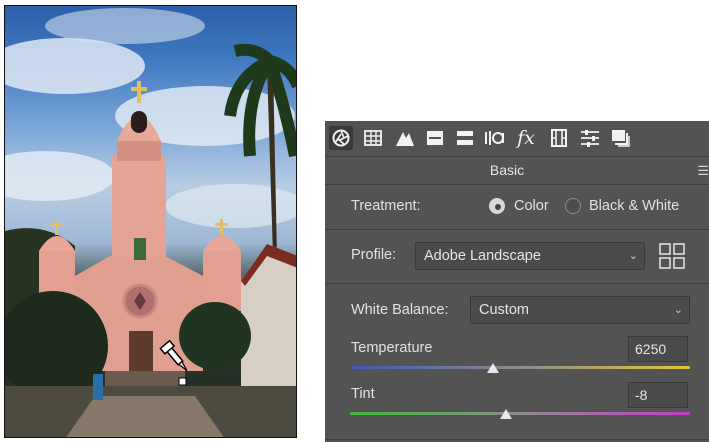  What do you see at coordinates (504, 310) in the screenshot?
I see `white-balance-value: Custom` at bounding box center [504, 310].